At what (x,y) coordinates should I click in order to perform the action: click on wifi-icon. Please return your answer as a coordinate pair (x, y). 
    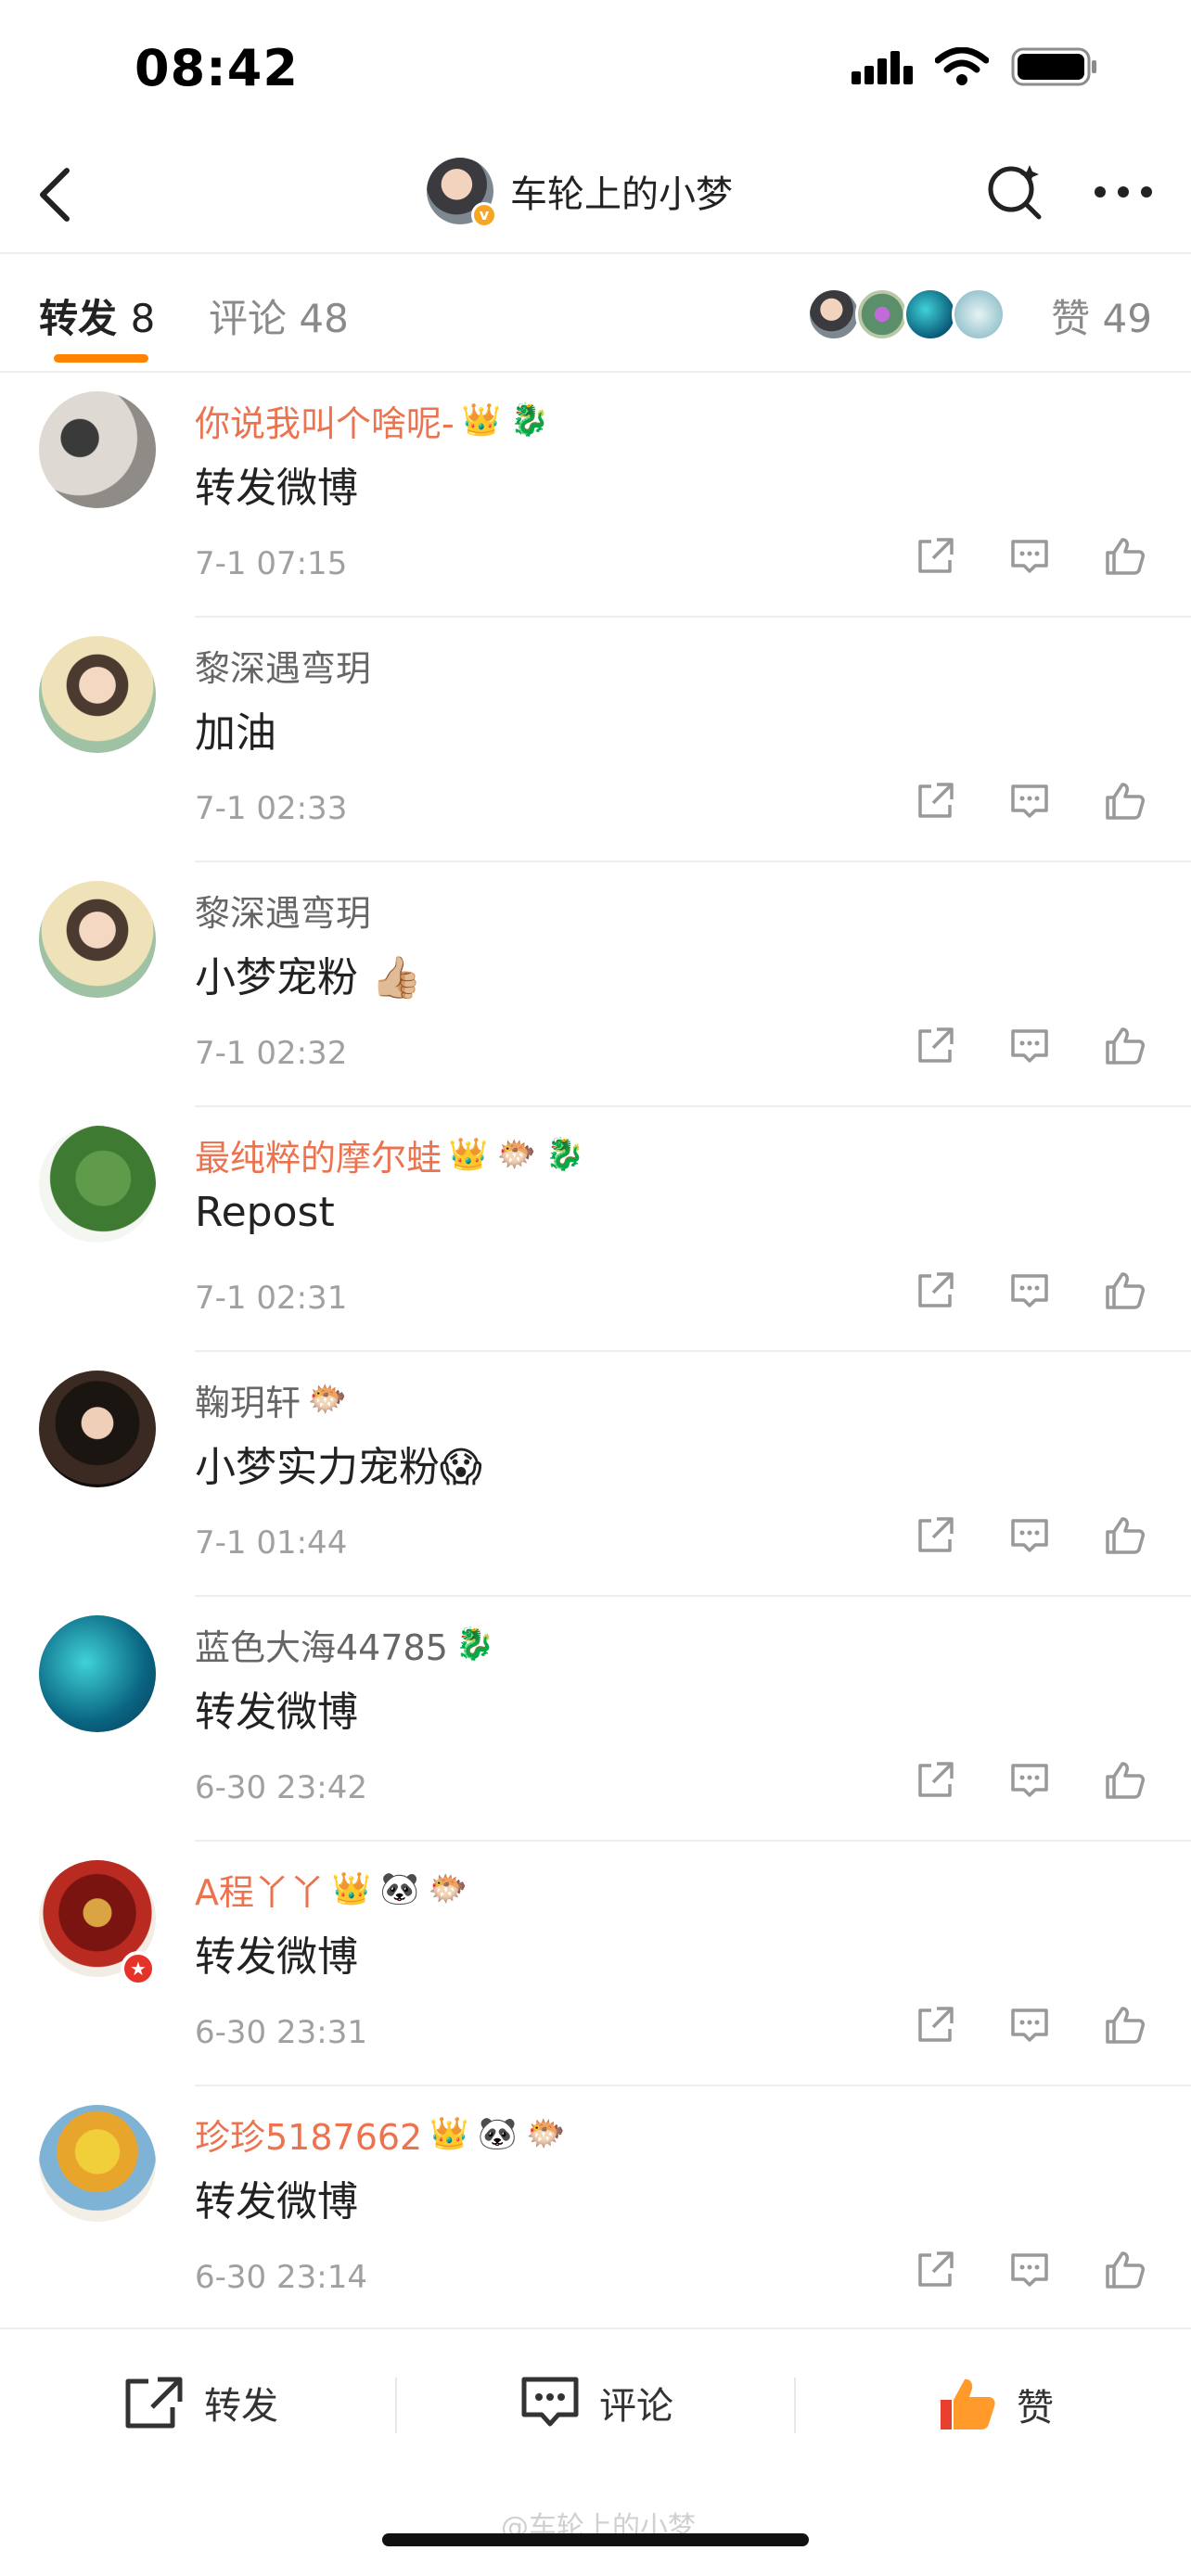
    Looking at the image, I should click on (962, 66).